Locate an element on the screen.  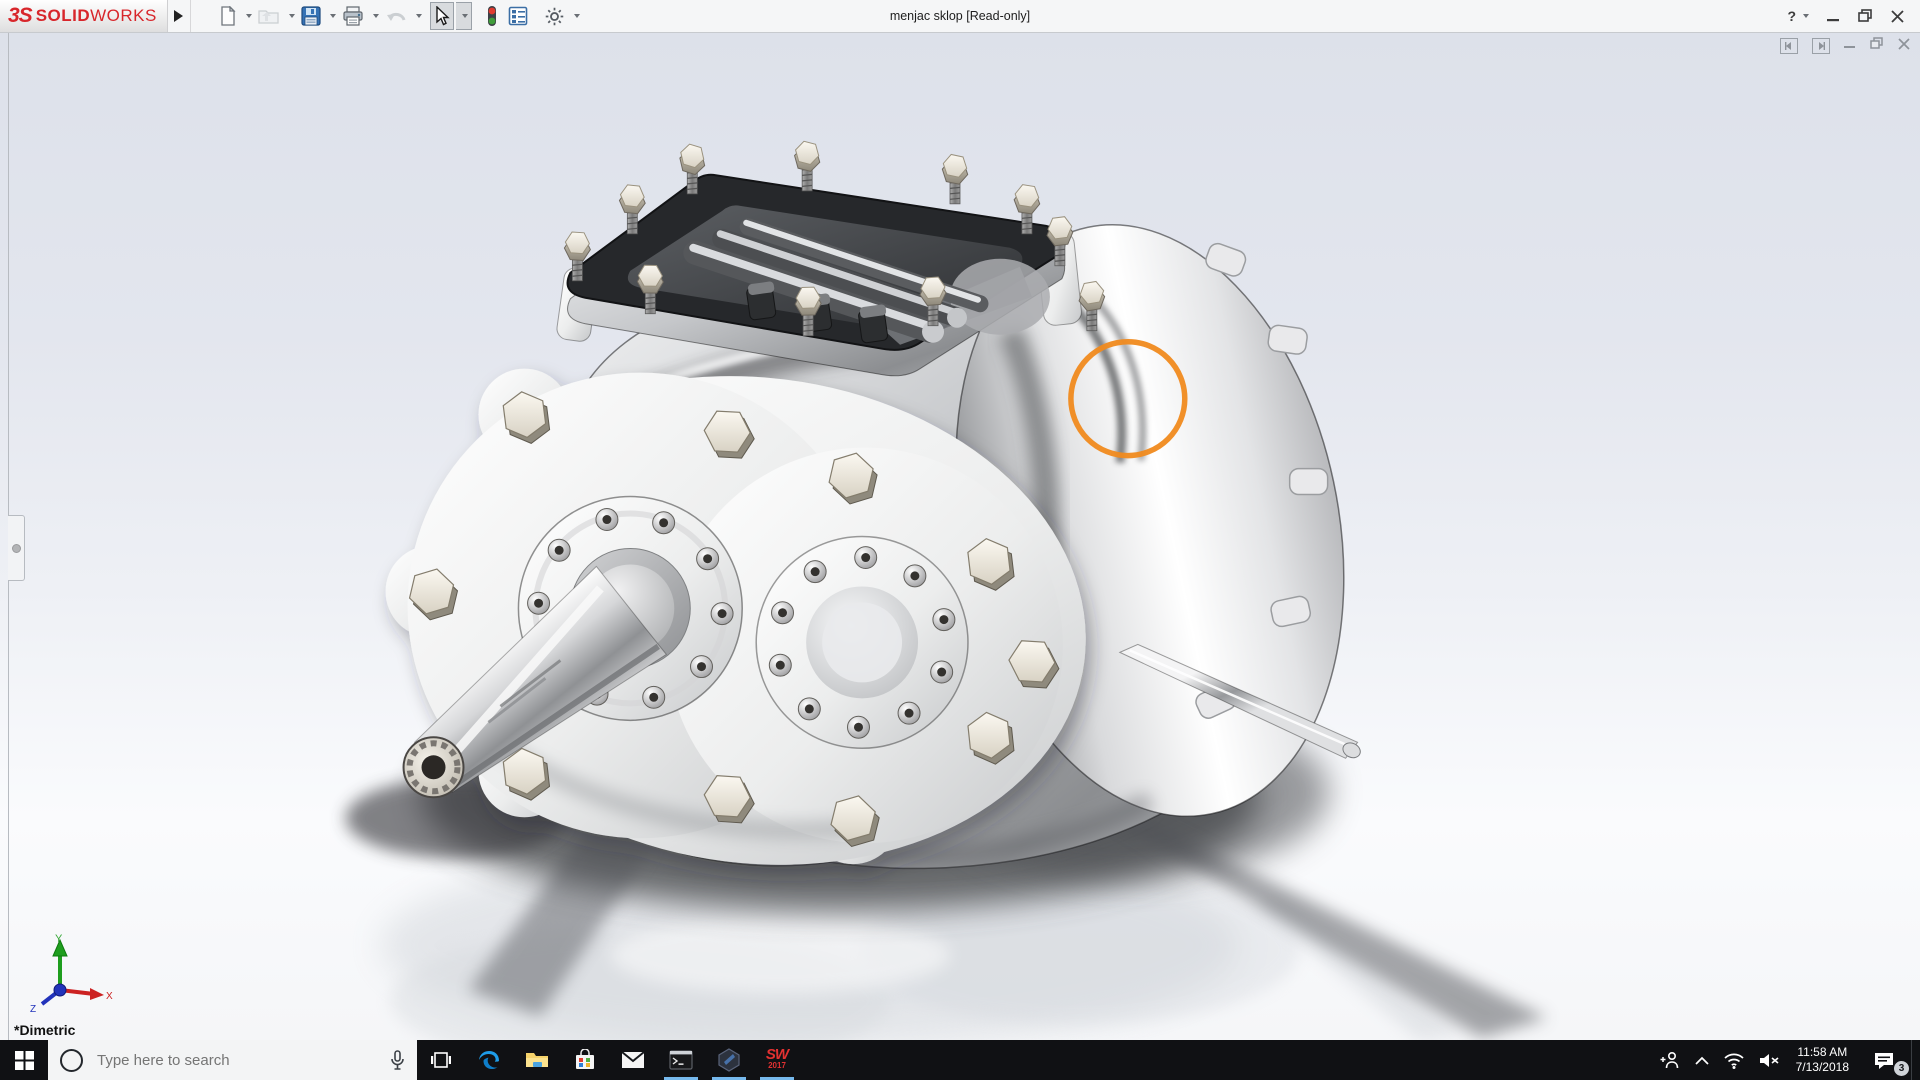
edge-icon is located at coordinates (489, 1060).